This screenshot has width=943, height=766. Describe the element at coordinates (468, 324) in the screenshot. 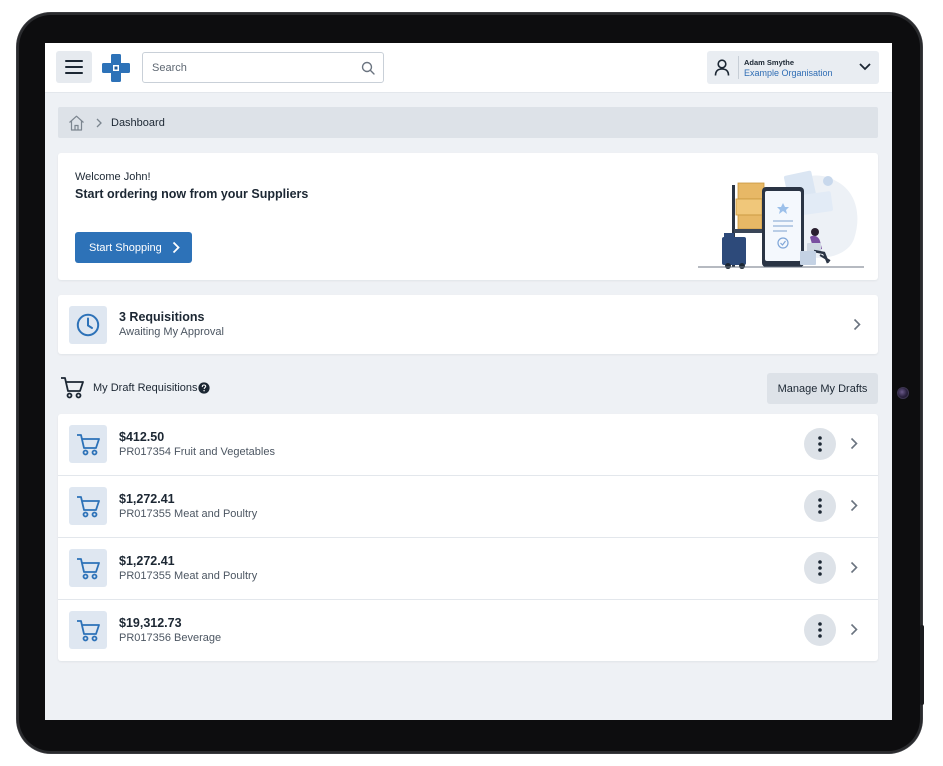

I see `requisitions-card: 3 Requisitions Awaiting My Approval` at that location.